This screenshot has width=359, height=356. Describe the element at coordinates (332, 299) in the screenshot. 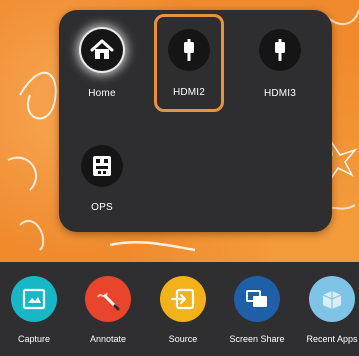

I see `recent-apps-icon` at that location.